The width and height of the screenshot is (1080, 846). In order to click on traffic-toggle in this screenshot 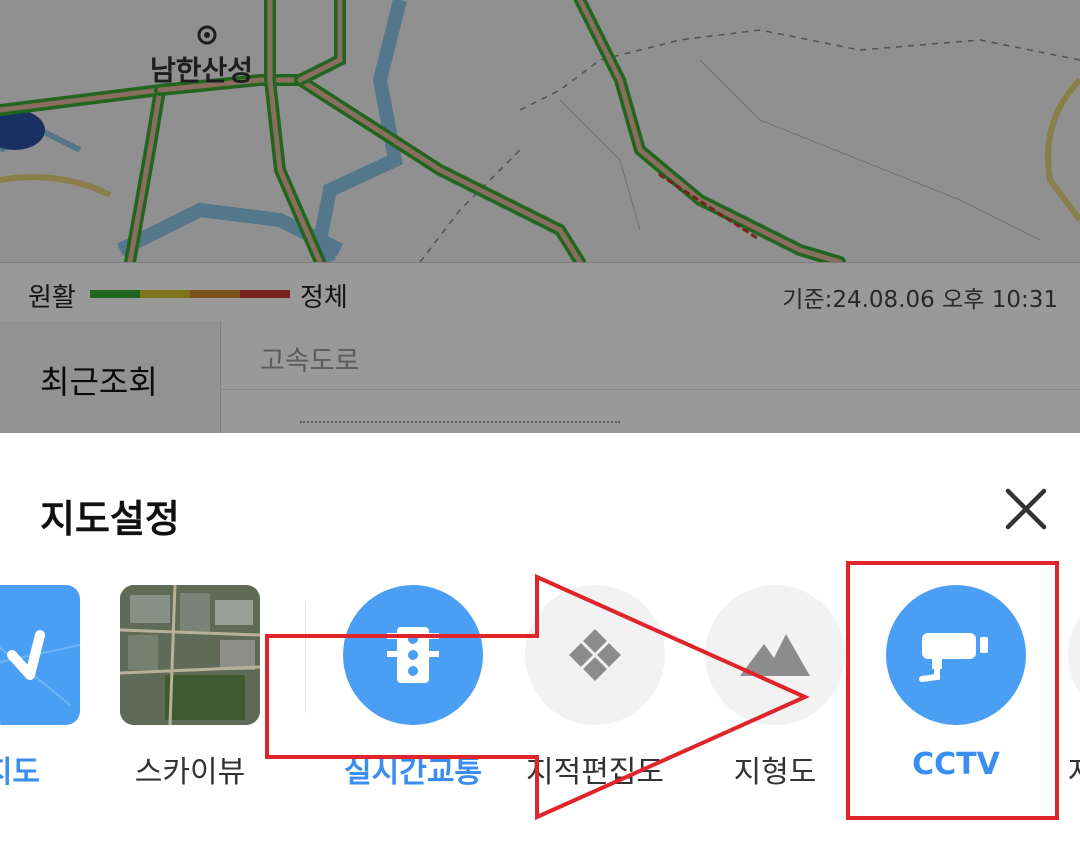, I will do `click(413, 655)`.